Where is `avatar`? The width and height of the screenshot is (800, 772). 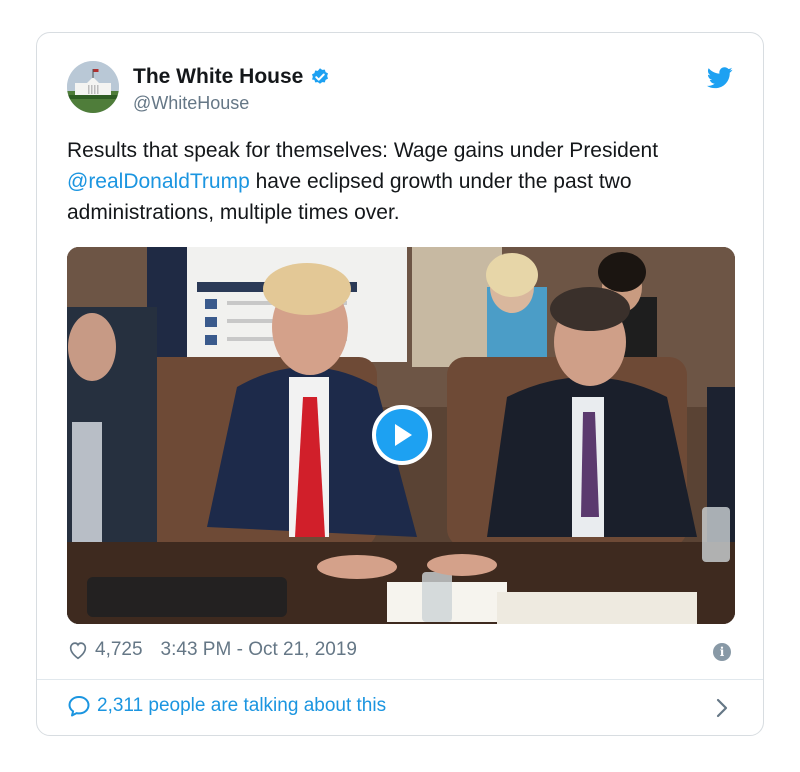 avatar is located at coordinates (93, 87).